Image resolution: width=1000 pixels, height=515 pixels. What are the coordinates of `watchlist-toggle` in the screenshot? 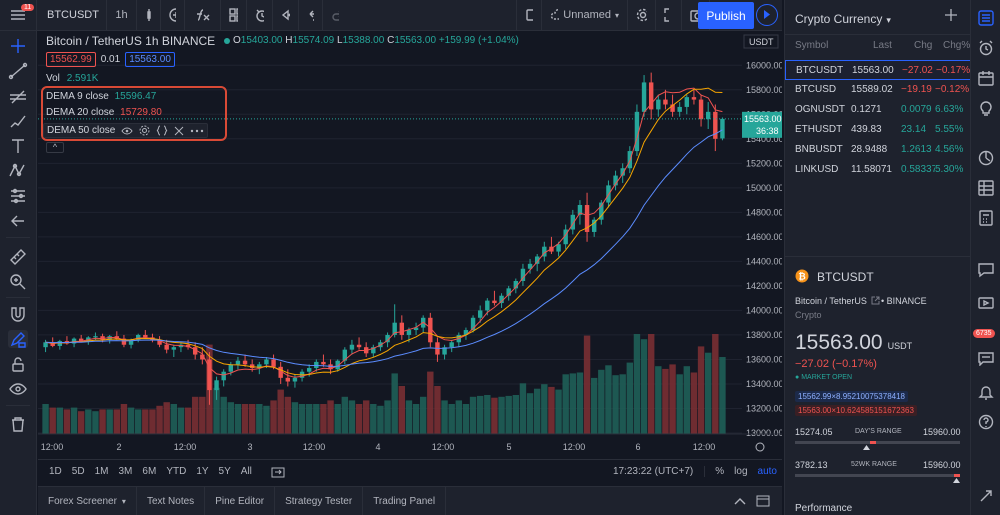 It's located at (986, 18).